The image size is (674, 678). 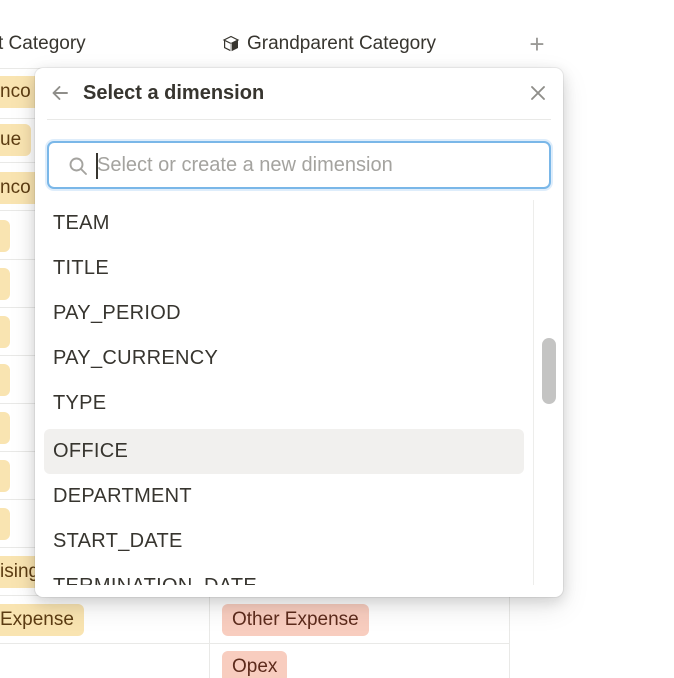 I want to click on close-icon, so click(x=538, y=93).